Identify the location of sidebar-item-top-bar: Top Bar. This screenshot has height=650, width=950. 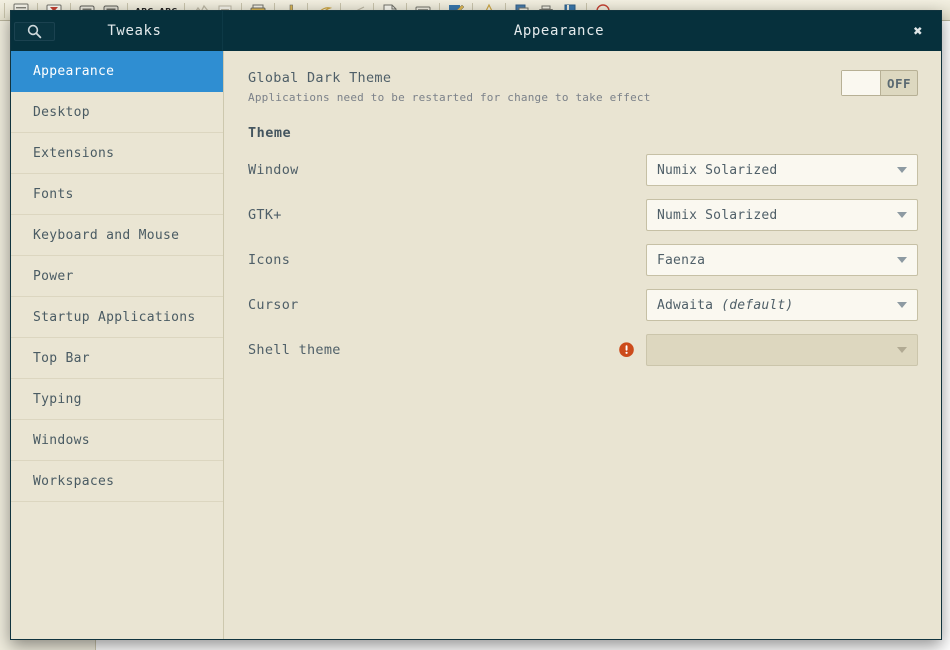
(117, 358).